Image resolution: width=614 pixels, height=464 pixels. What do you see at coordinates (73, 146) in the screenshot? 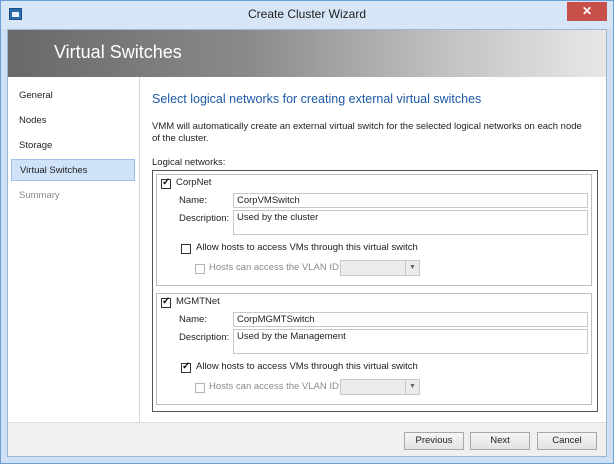
I see `nav-item-storage: Storage` at bounding box center [73, 146].